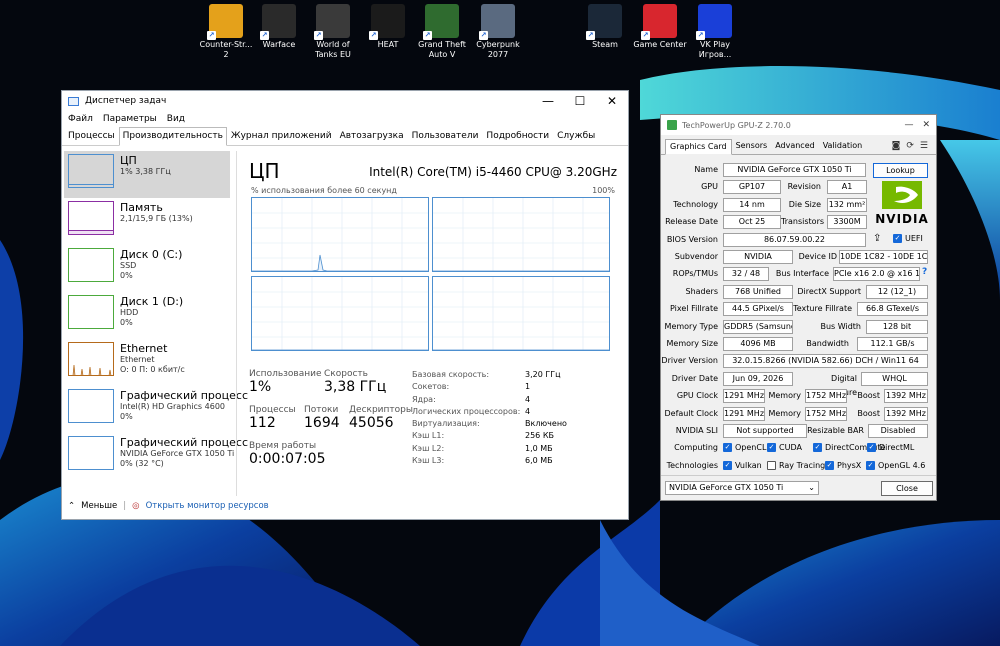  Describe the element at coordinates (605, 27) in the screenshot. I see `desktop-shortcut: ↗ Steam` at that location.